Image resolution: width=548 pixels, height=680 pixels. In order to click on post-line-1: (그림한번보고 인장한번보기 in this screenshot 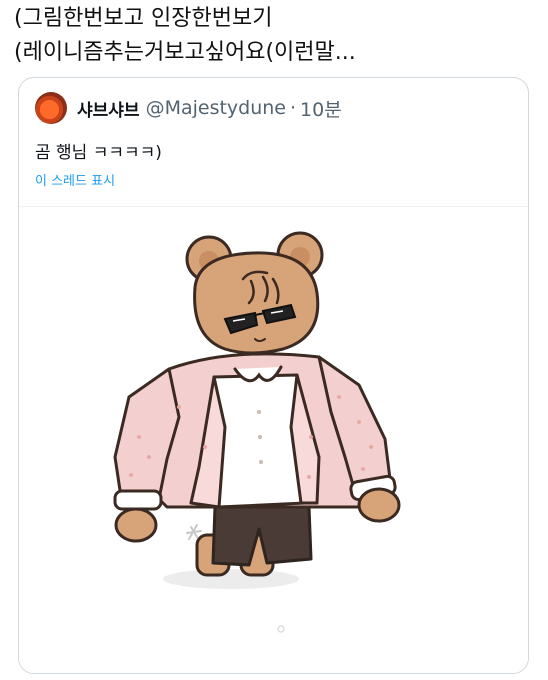, I will do `click(143, 18)`.